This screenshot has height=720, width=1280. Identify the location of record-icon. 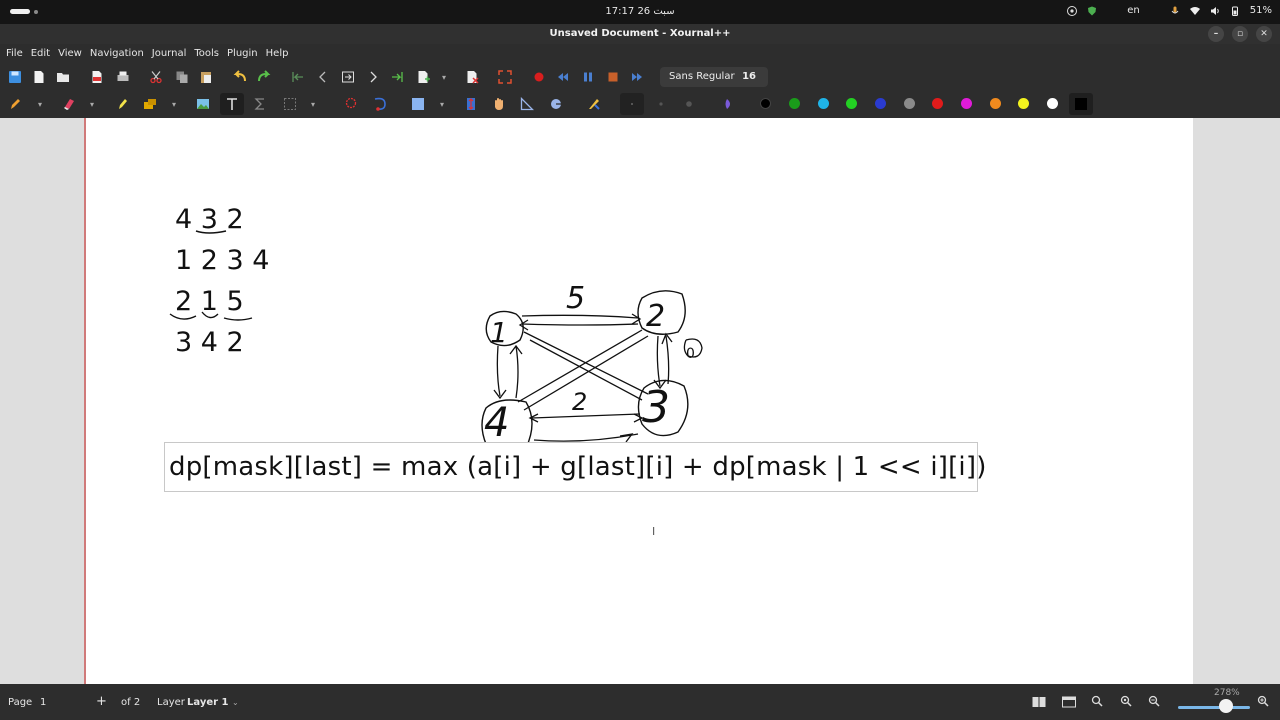
(539, 77).